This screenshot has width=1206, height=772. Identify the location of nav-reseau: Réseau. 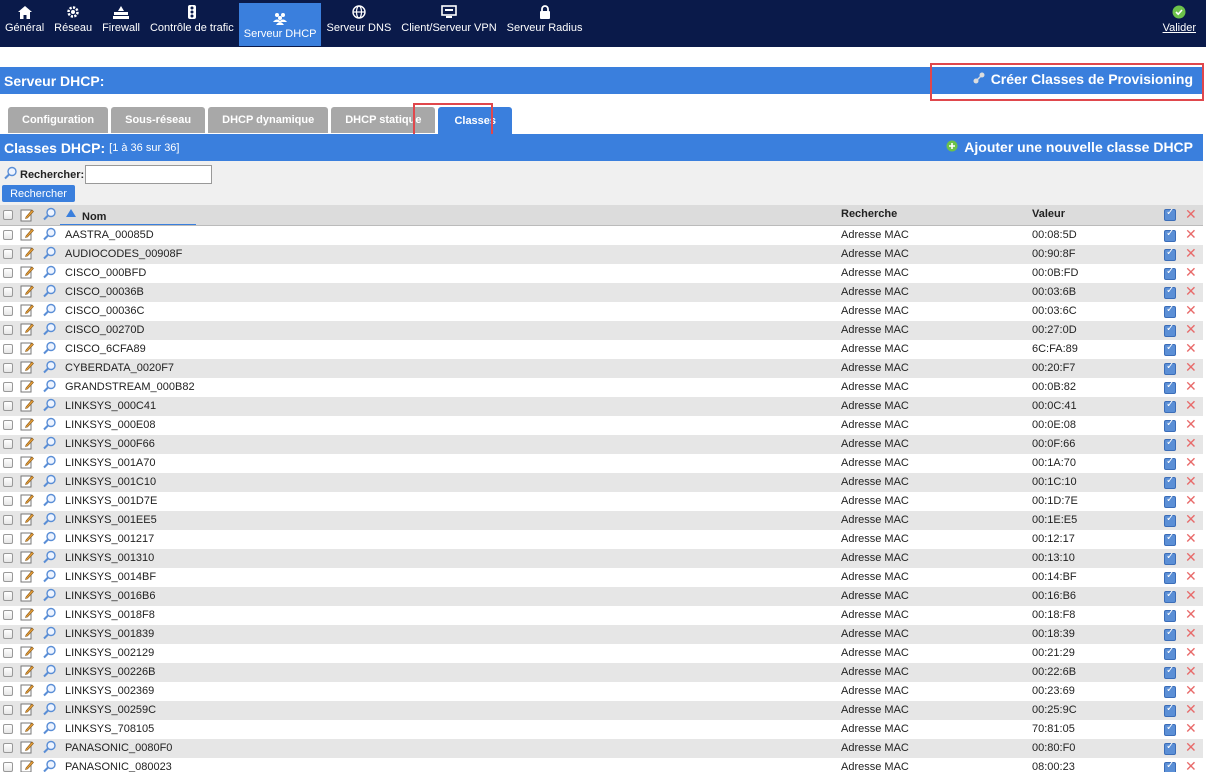
(73, 21).